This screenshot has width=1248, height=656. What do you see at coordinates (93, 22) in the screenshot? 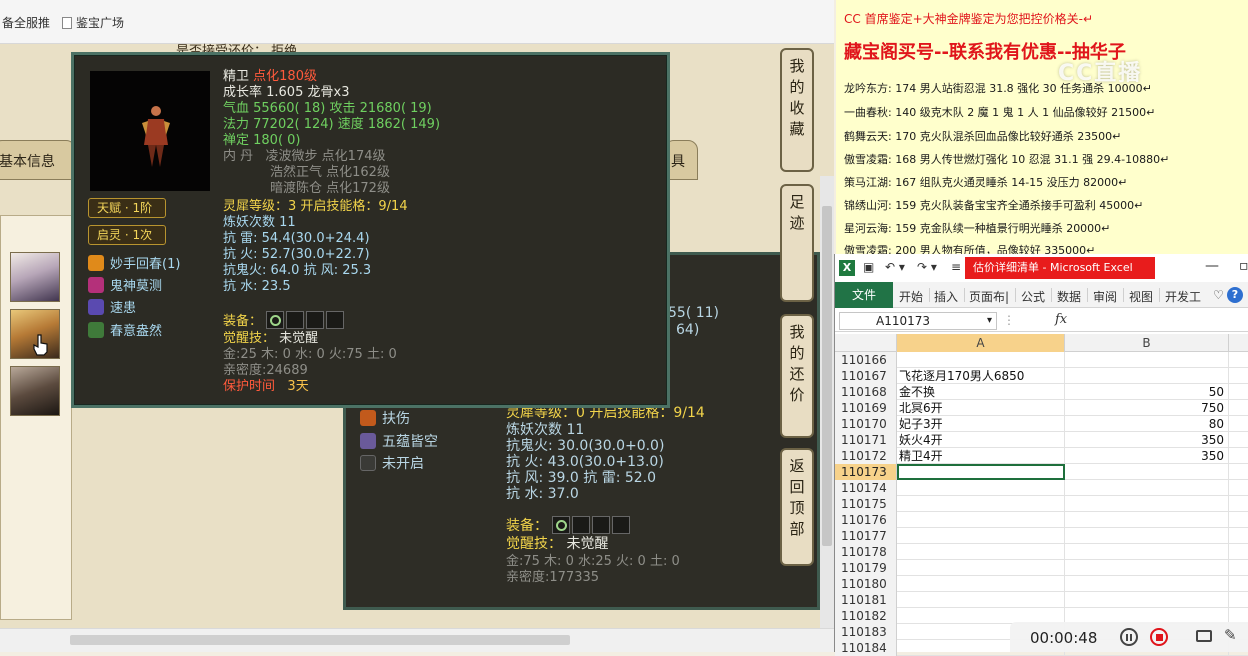
I see `bookmark-2: 鉴宝广场` at bounding box center [93, 22].